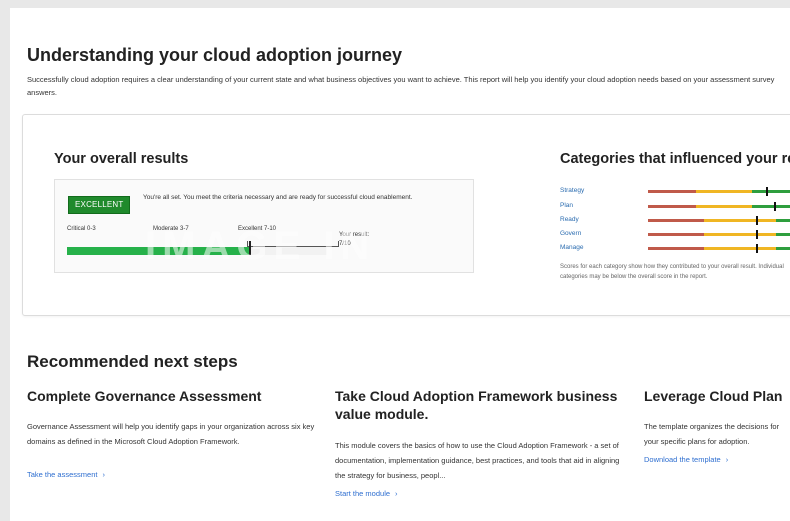  I want to click on download-template-link: Download the template ›, so click(686, 459).